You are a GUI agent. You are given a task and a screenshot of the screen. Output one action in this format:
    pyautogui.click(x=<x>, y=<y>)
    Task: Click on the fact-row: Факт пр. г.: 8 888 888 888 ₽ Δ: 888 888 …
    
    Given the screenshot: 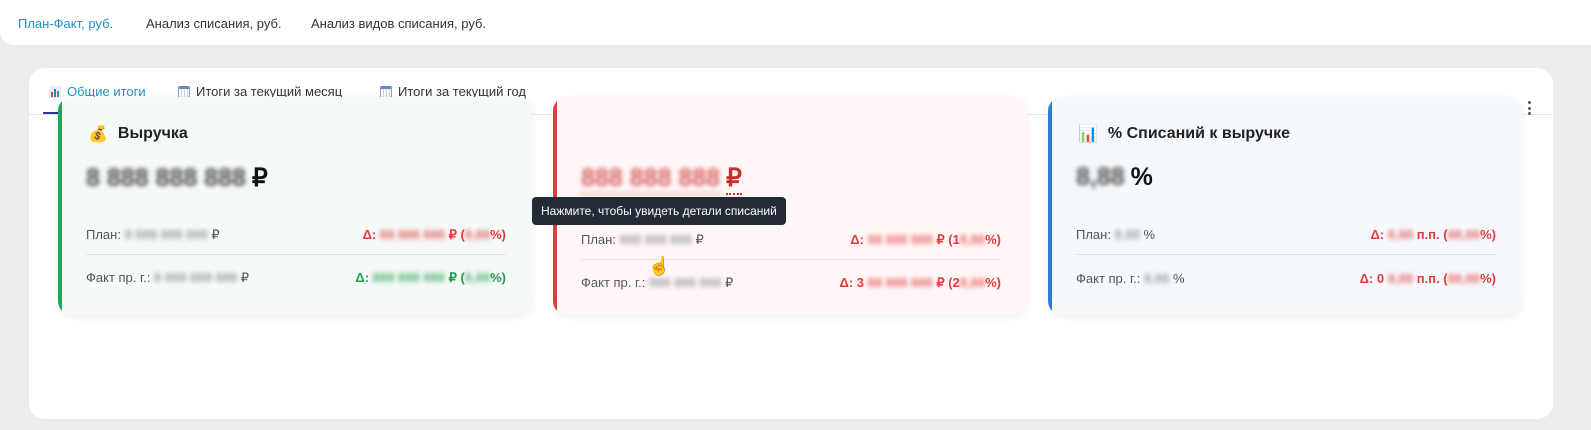 What is the action you would take?
    pyautogui.click(x=296, y=278)
    